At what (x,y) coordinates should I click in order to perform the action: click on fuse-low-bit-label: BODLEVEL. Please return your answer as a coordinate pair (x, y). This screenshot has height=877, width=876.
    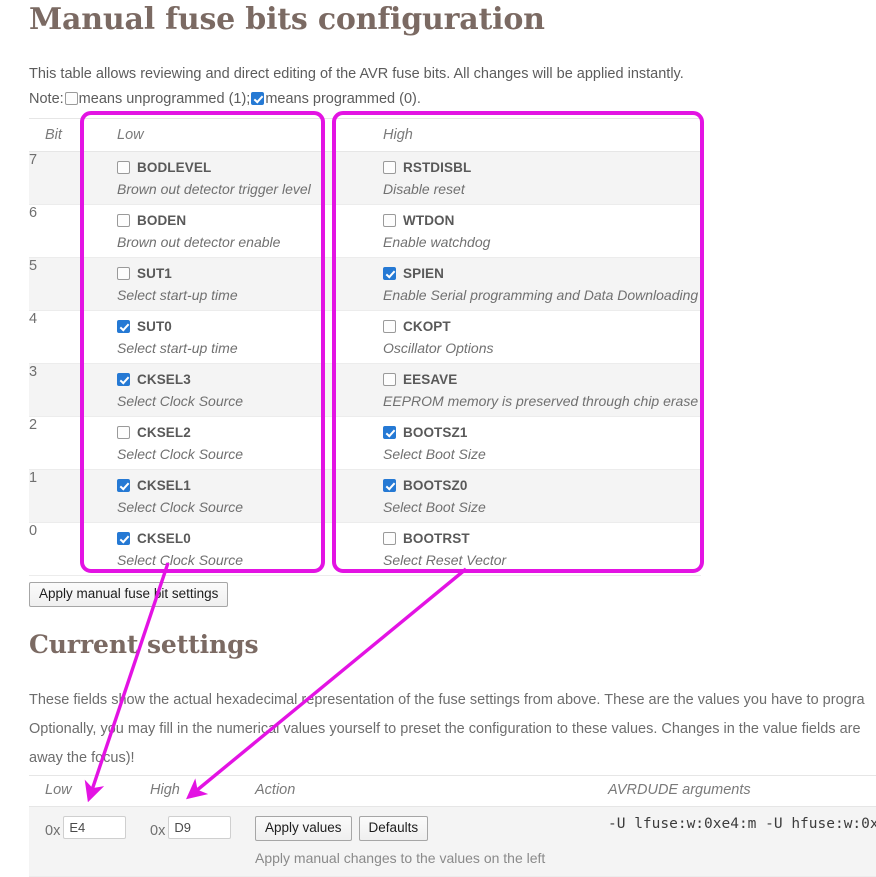
    Looking at the image, I should click on (174, 167).